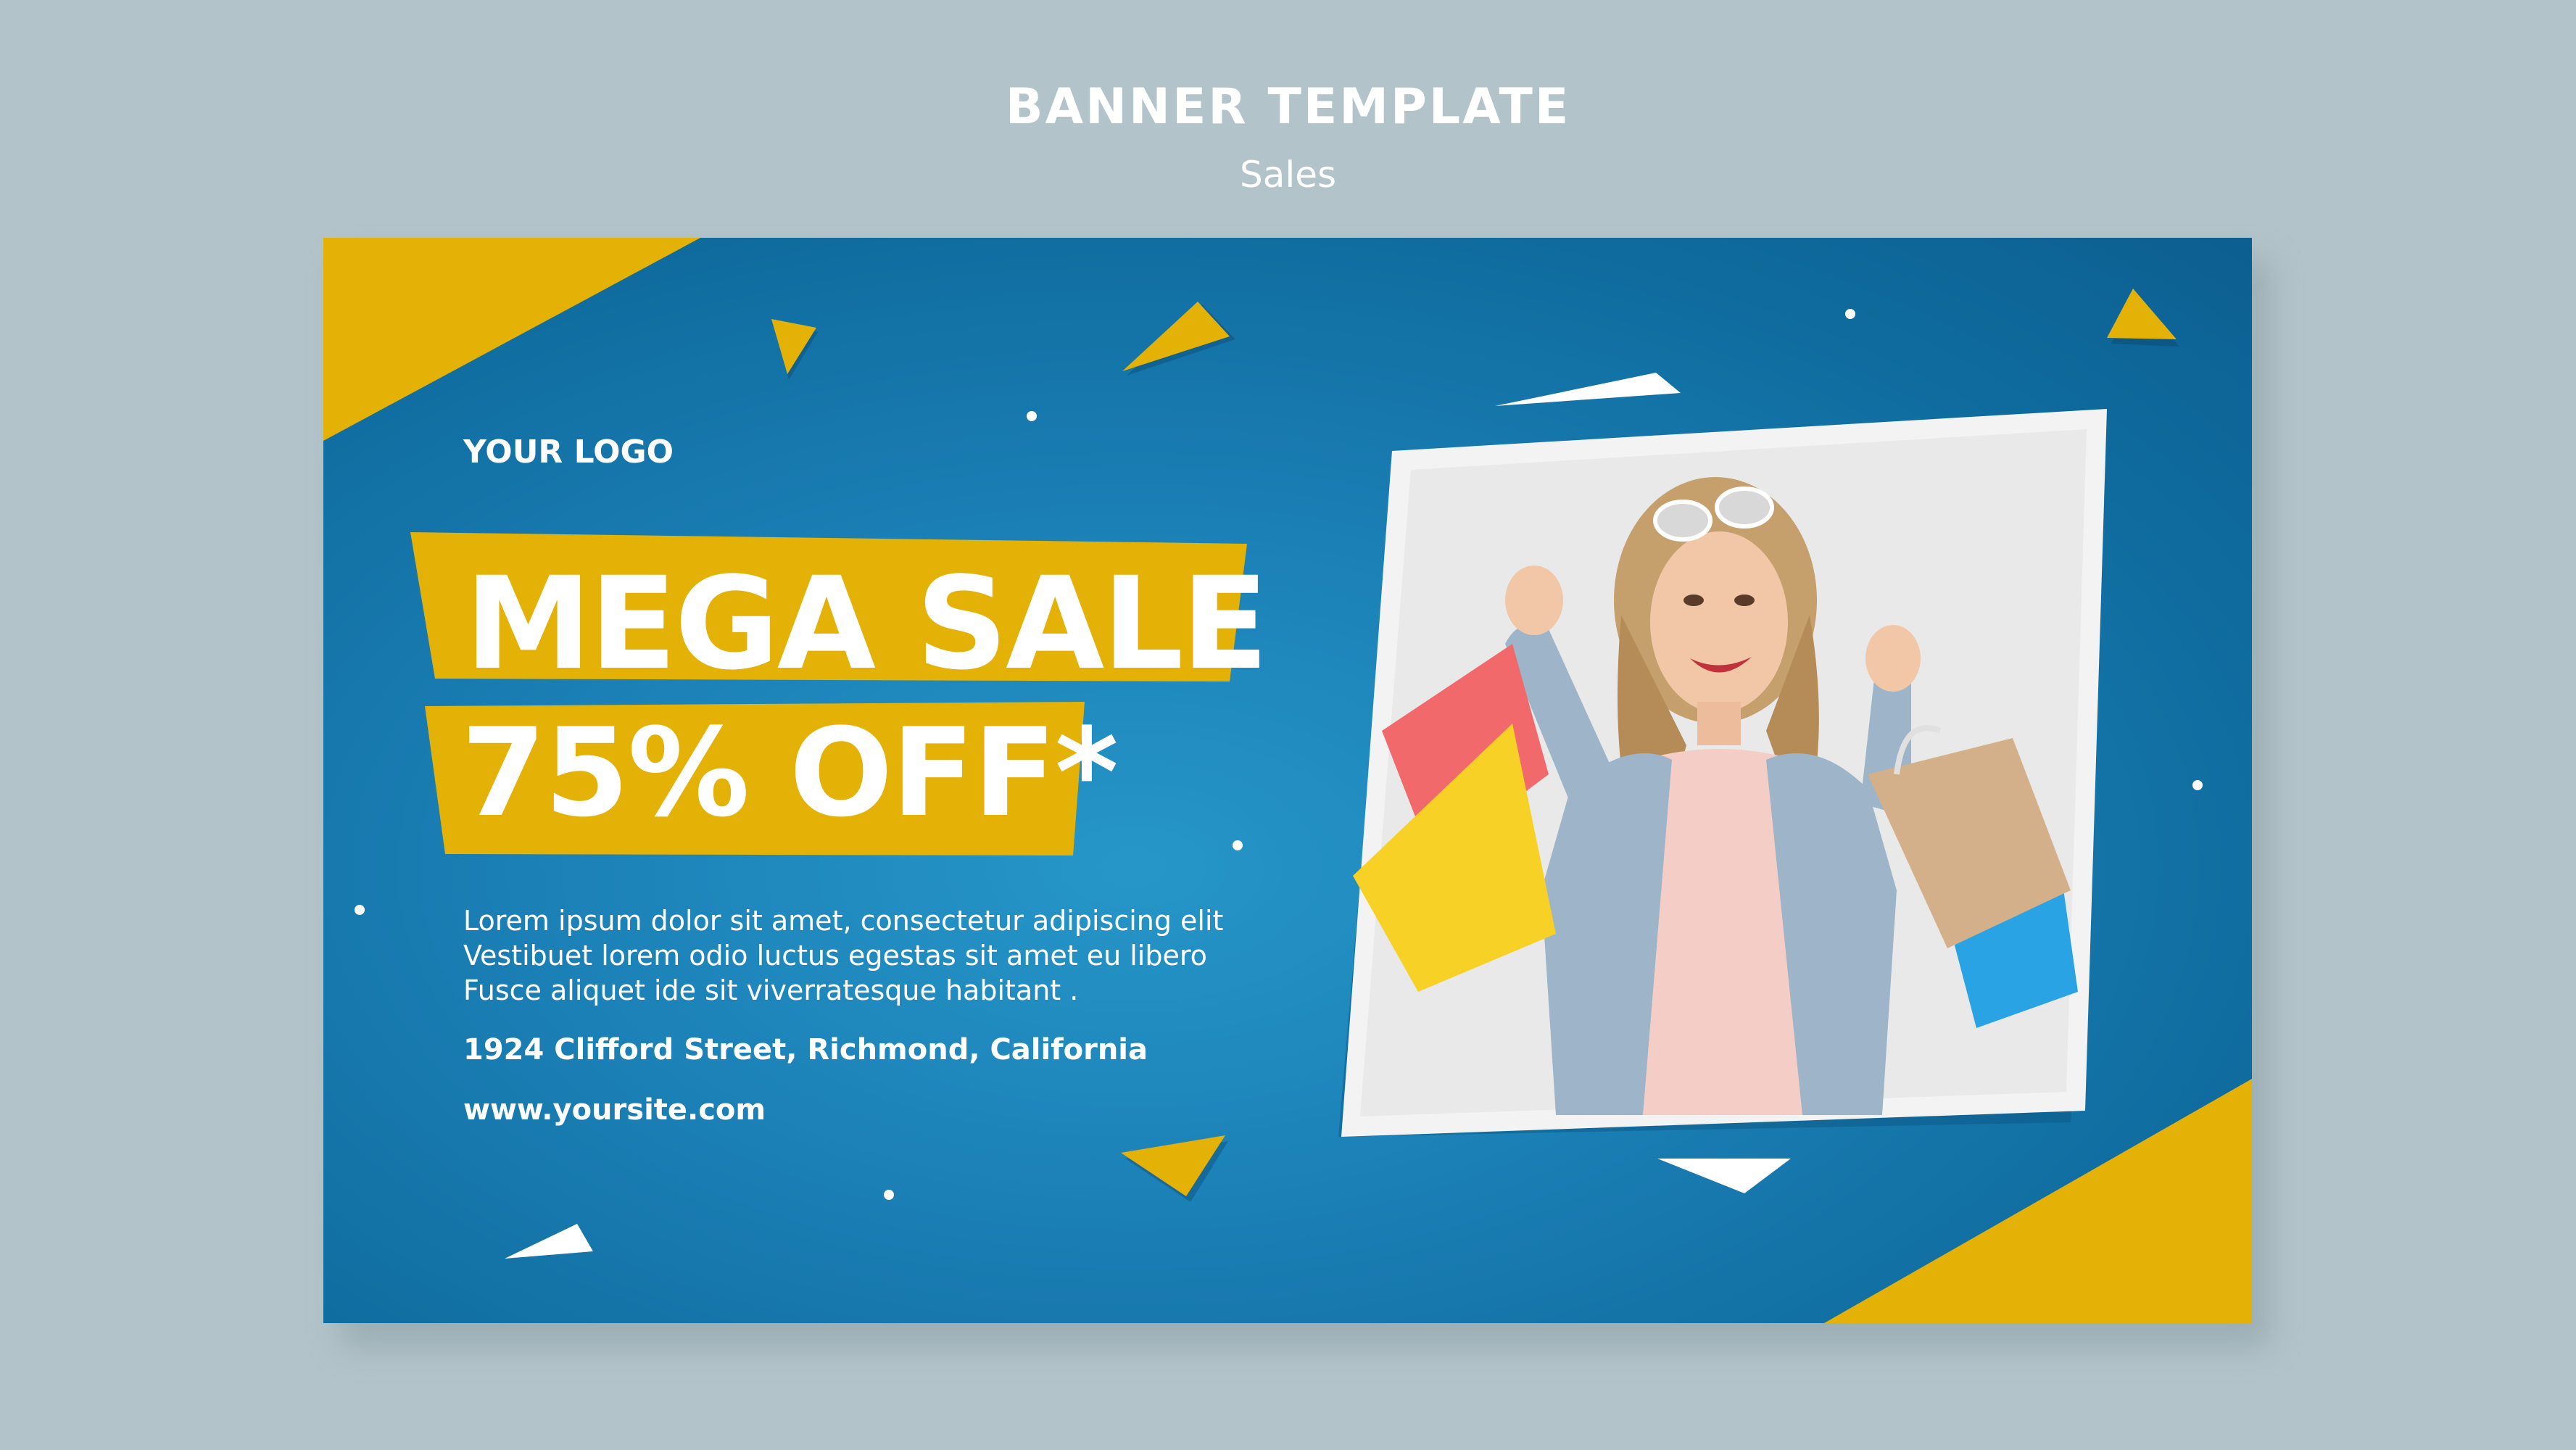  I want to click on logo-text: YOUR LOGO, so click(568, 452).